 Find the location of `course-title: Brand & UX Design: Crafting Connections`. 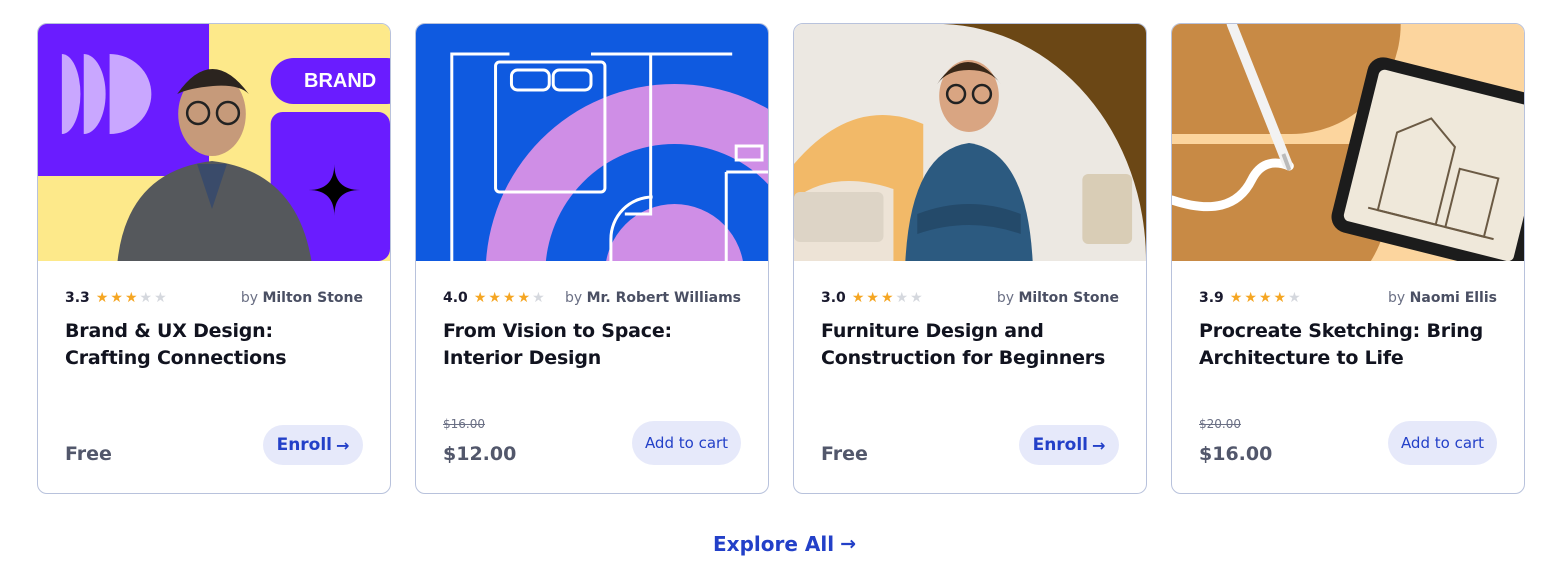

course-title: Brand & UX Design: Crafting Connections is located at coordinates (214, 345).